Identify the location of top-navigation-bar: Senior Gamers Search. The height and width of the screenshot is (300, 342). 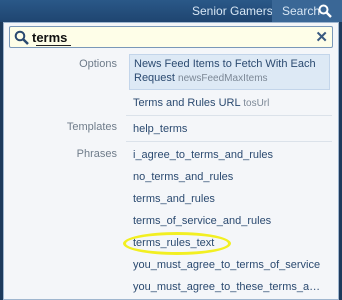
(171, 11).